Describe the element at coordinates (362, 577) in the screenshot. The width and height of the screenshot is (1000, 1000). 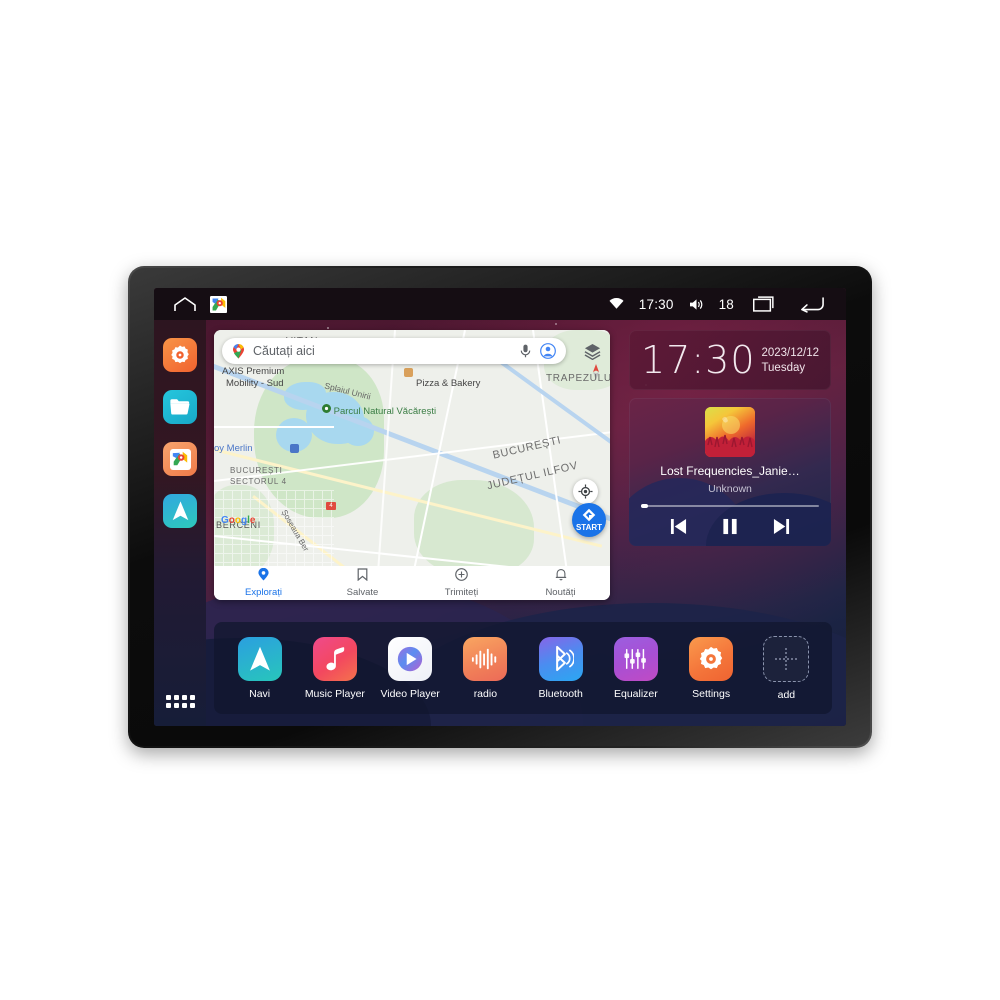
I see `bookmark-icon` at that location.